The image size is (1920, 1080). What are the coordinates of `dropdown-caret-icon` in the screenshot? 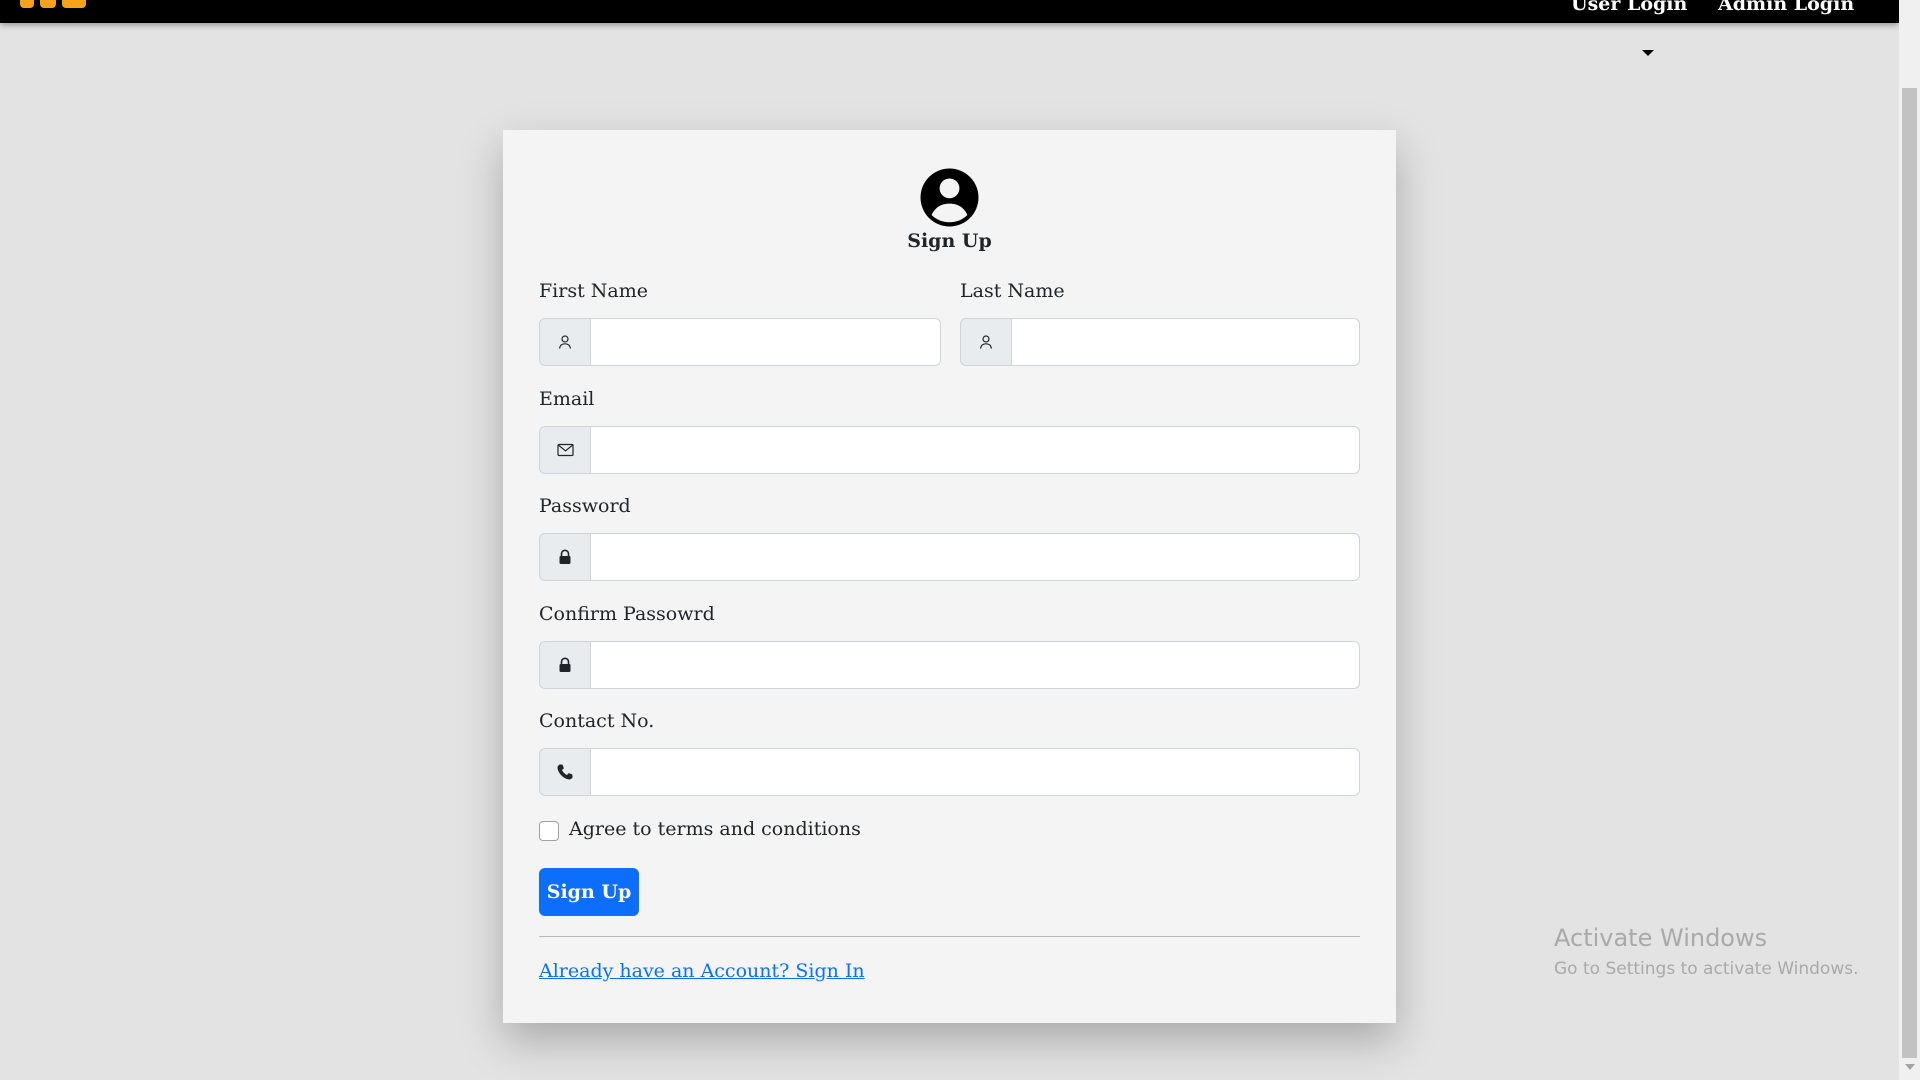 It's located at (1648, 53).